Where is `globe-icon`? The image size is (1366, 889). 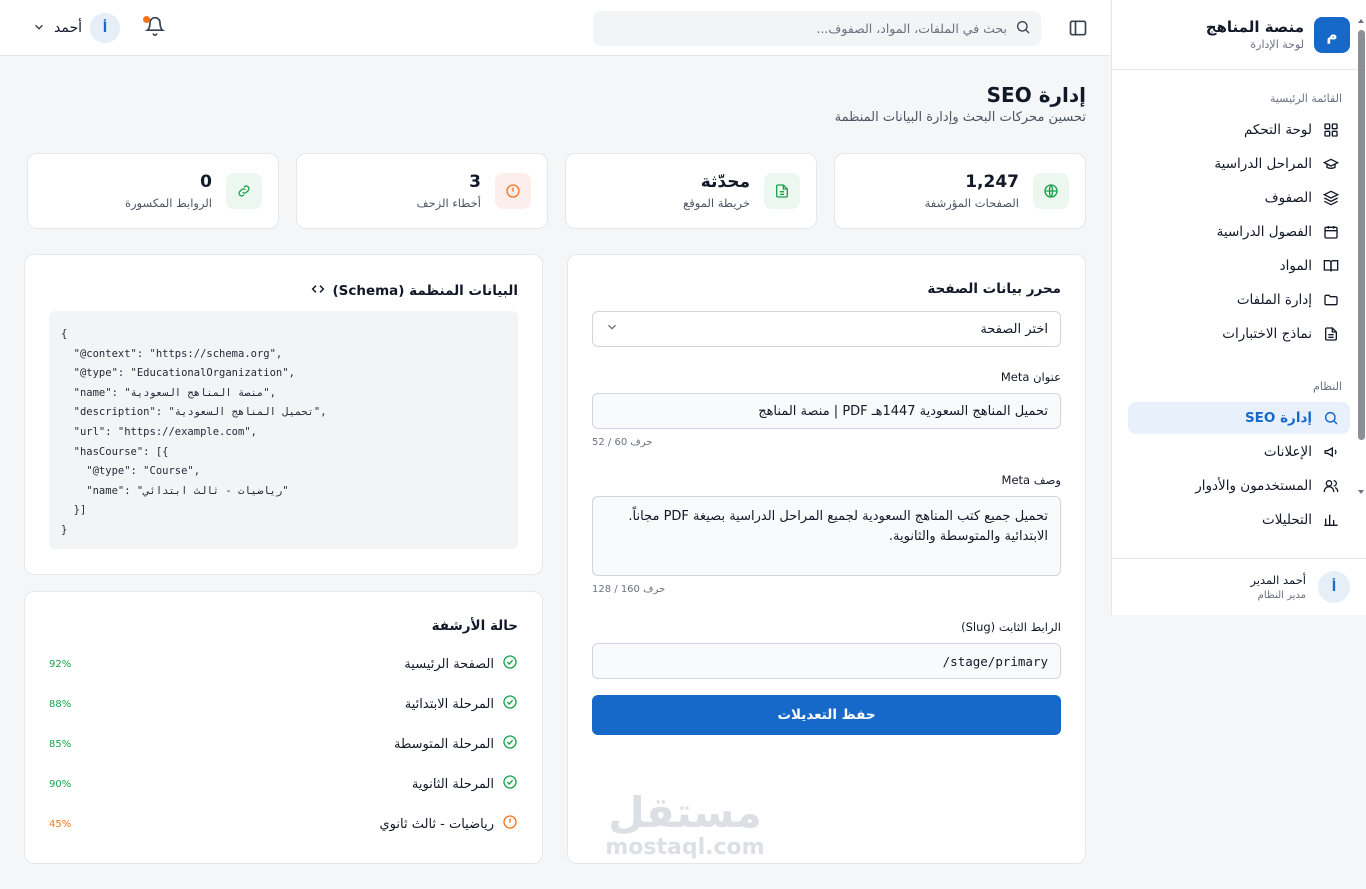 globe-icon is located at coordinates (1051, 191).